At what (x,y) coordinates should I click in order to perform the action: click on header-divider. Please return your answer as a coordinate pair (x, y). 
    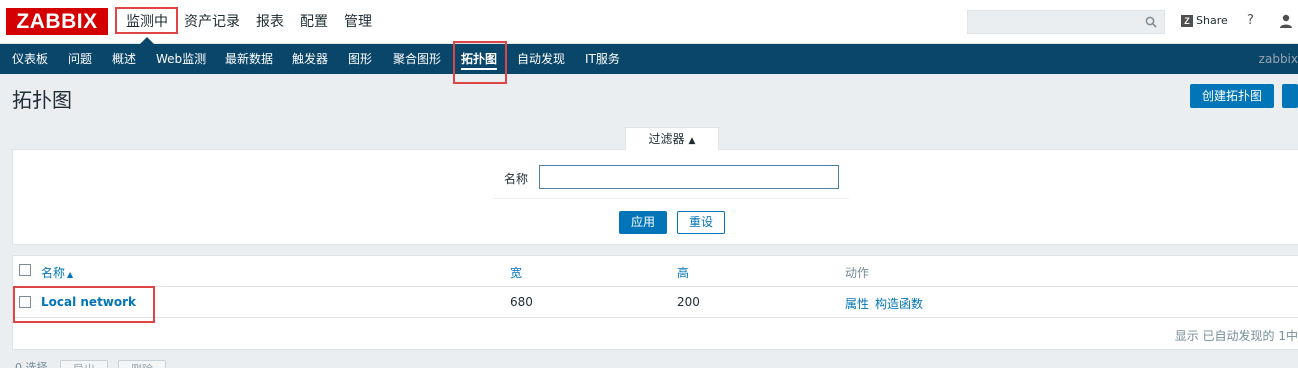
    Looking at the image, I should click on (655, 286).